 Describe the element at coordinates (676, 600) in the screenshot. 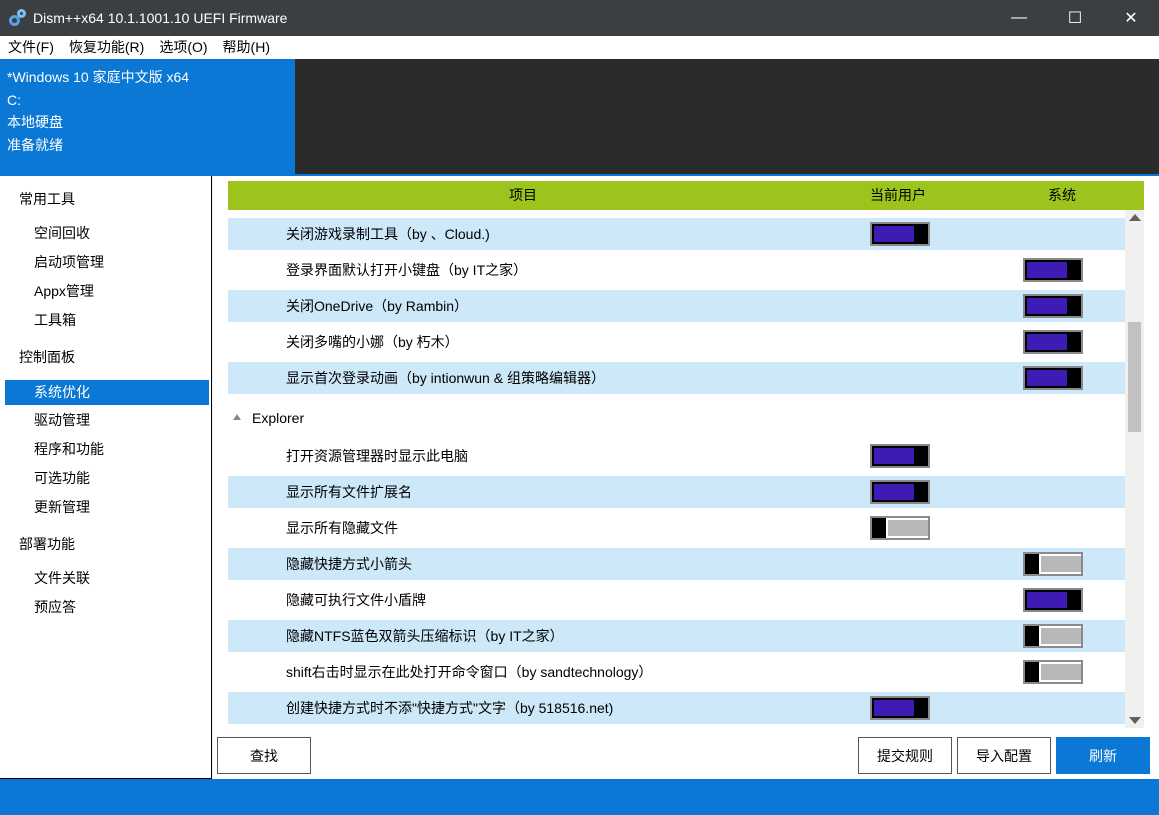

I see `list-item: 隐藏可执行文件小盾牌` at that location.